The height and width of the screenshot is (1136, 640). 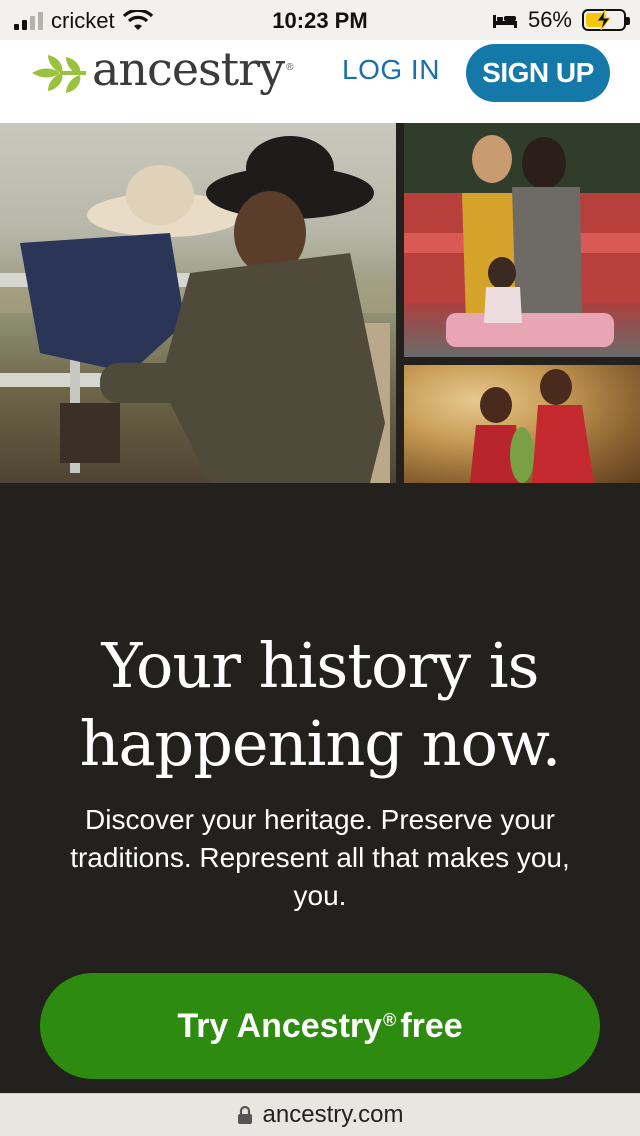 What do you see at coordinates (320, 20) in the screenshot?
I see `status-bar: cricket 10:23 PM 56%` at bounding box center [320, 20].